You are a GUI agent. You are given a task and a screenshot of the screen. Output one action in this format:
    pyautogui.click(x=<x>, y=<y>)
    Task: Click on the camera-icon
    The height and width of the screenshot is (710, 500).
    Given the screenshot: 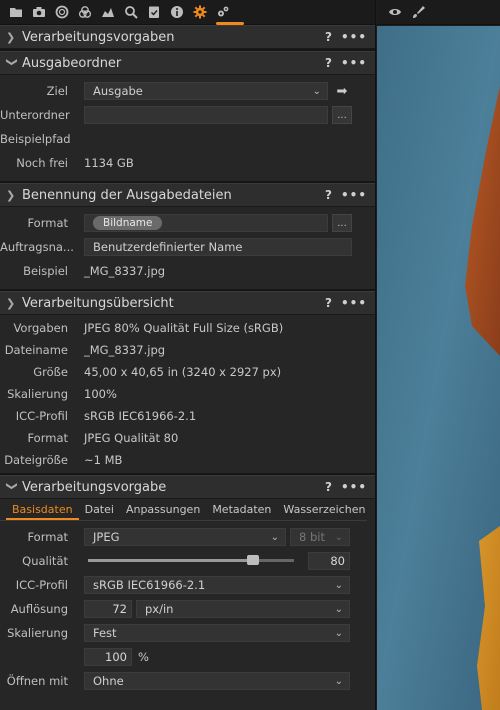 What is the action you would take?
    pyautogui.click(x=38, y=12)
    